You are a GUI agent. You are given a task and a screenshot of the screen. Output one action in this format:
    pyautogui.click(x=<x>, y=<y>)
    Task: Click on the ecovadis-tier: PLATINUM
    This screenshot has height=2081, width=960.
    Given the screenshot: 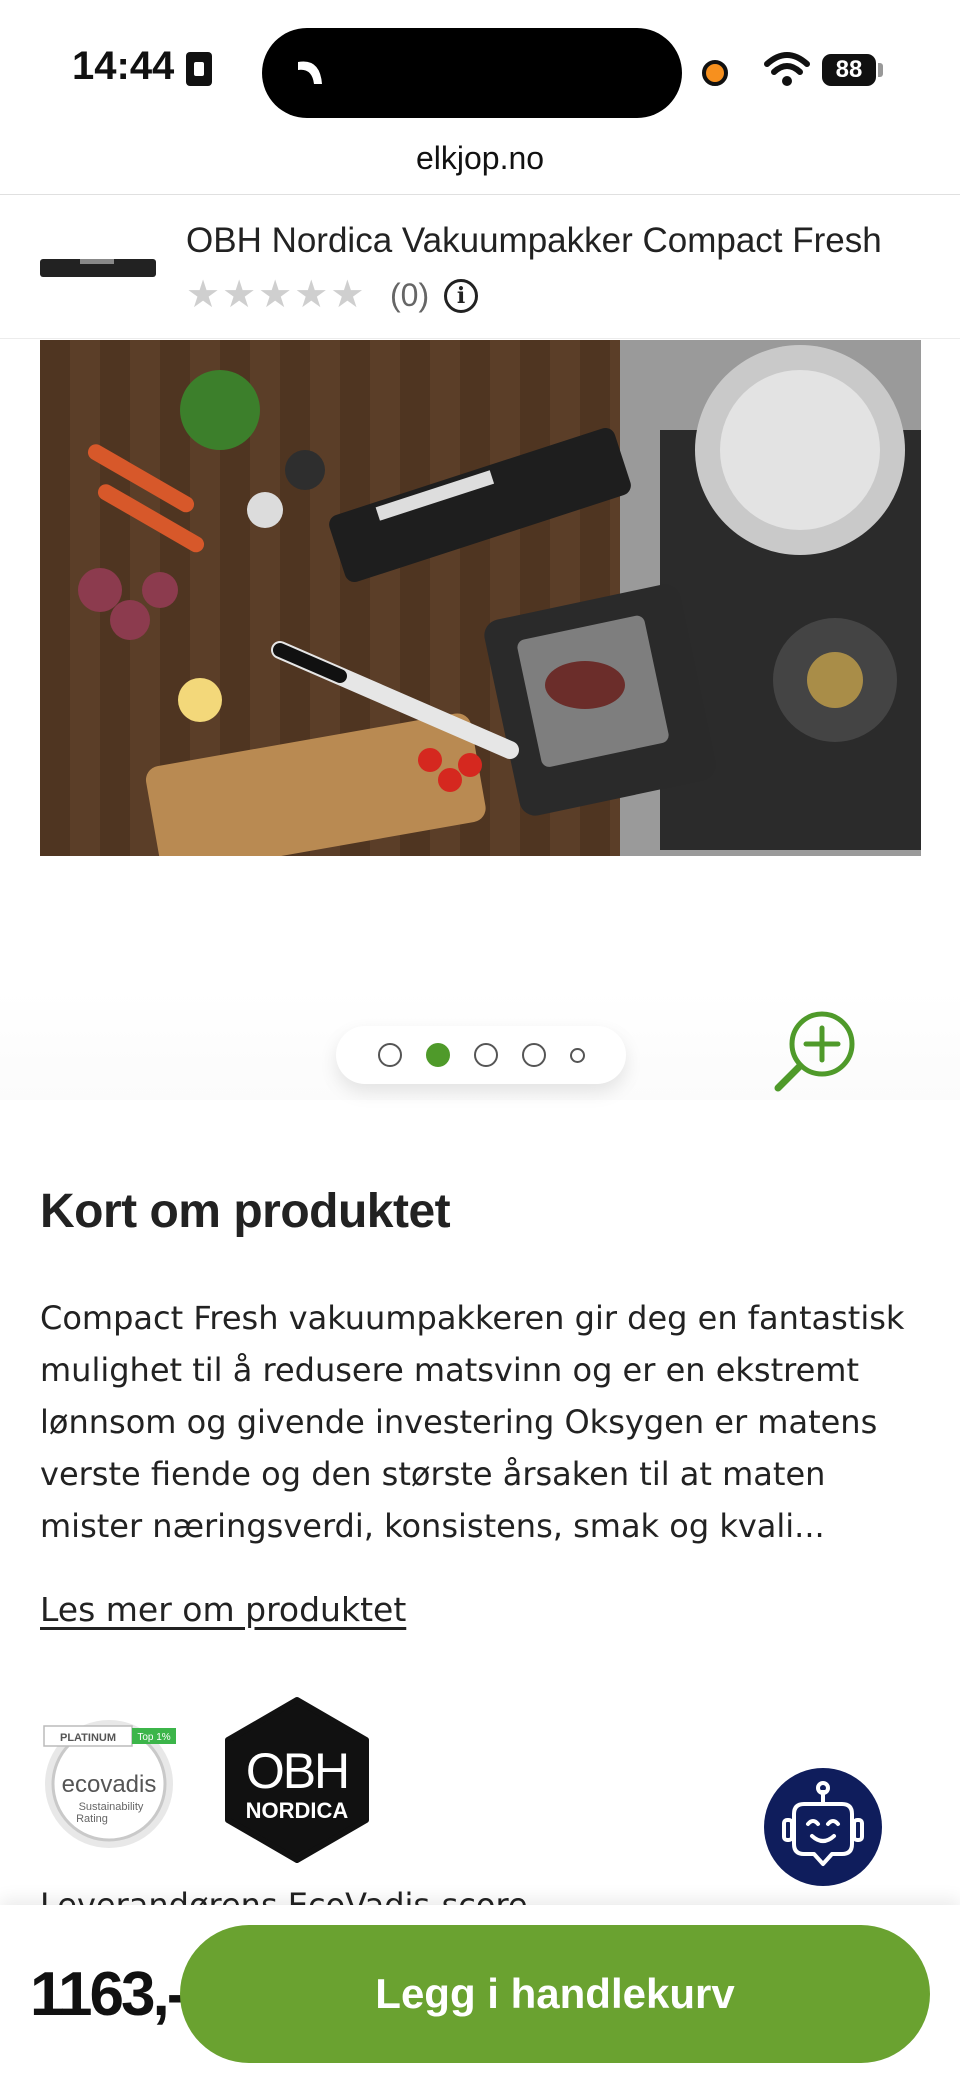 What is the action you would take?
    pyautogui.click(x=88, y=1738)
    